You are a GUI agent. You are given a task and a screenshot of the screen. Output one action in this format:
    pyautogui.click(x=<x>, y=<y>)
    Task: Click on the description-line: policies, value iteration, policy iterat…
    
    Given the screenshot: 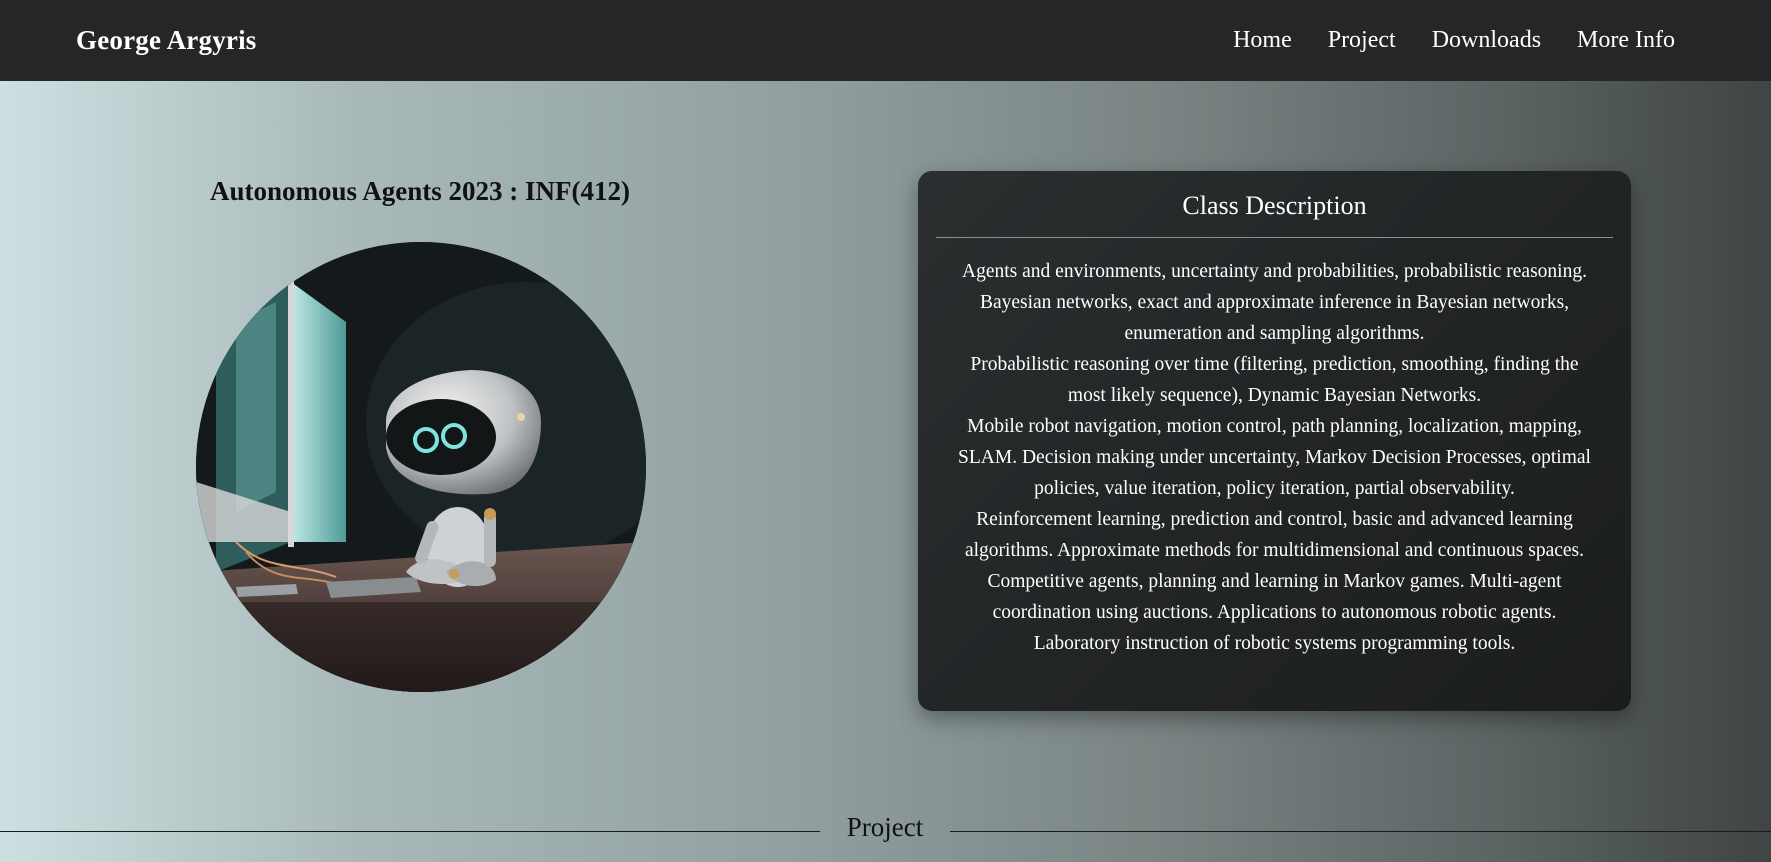 What is the action you would take?
    pyautogui.click(x=1274, y=488)
    